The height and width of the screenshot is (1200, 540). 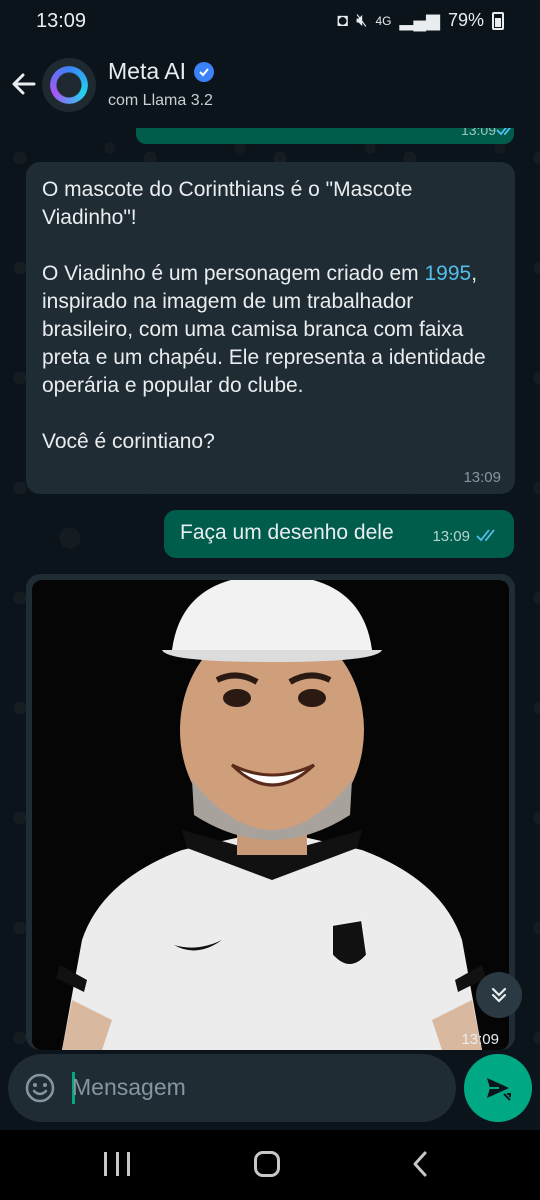 I want to click on double-chevron-down-icon, so click(x=499, y=995).